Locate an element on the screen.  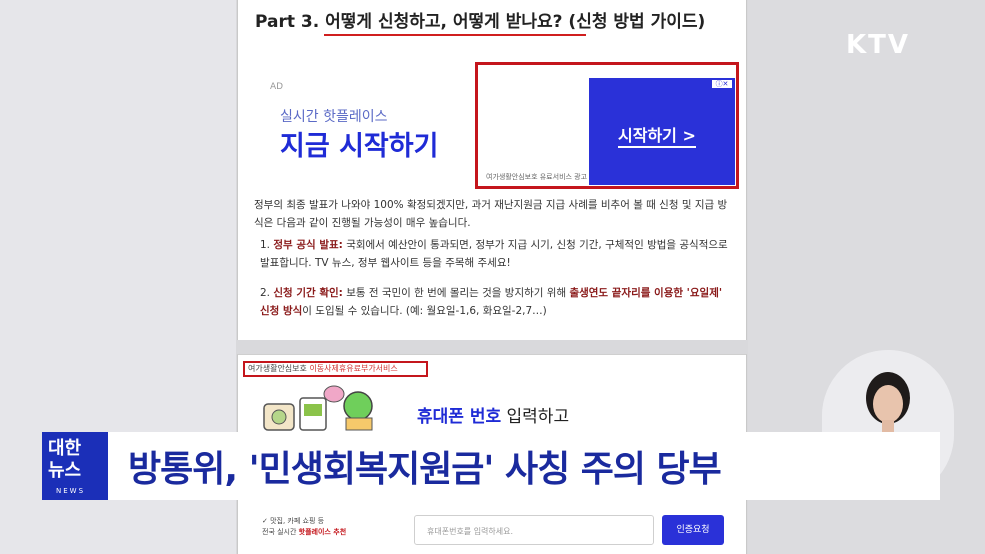
phone-prompt-bold: 휴대폰 번호 is located at coordinates (459, 417).